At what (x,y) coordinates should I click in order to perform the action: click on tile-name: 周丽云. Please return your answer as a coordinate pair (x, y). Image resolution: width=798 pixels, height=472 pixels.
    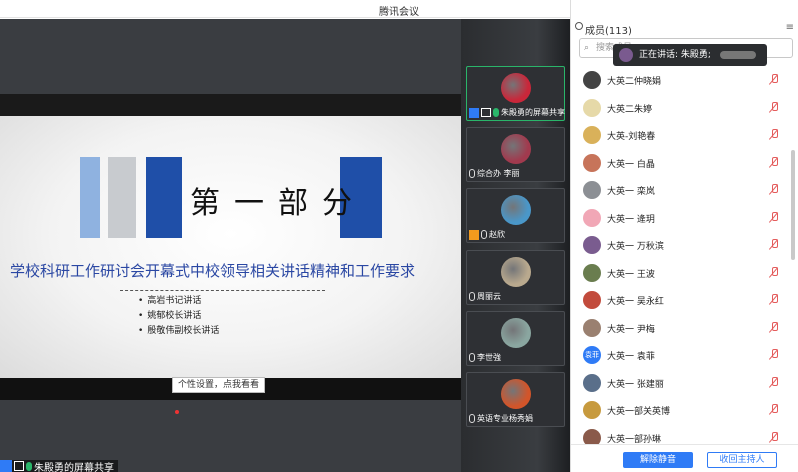
    Looking at the image, I should click on (489, 296).